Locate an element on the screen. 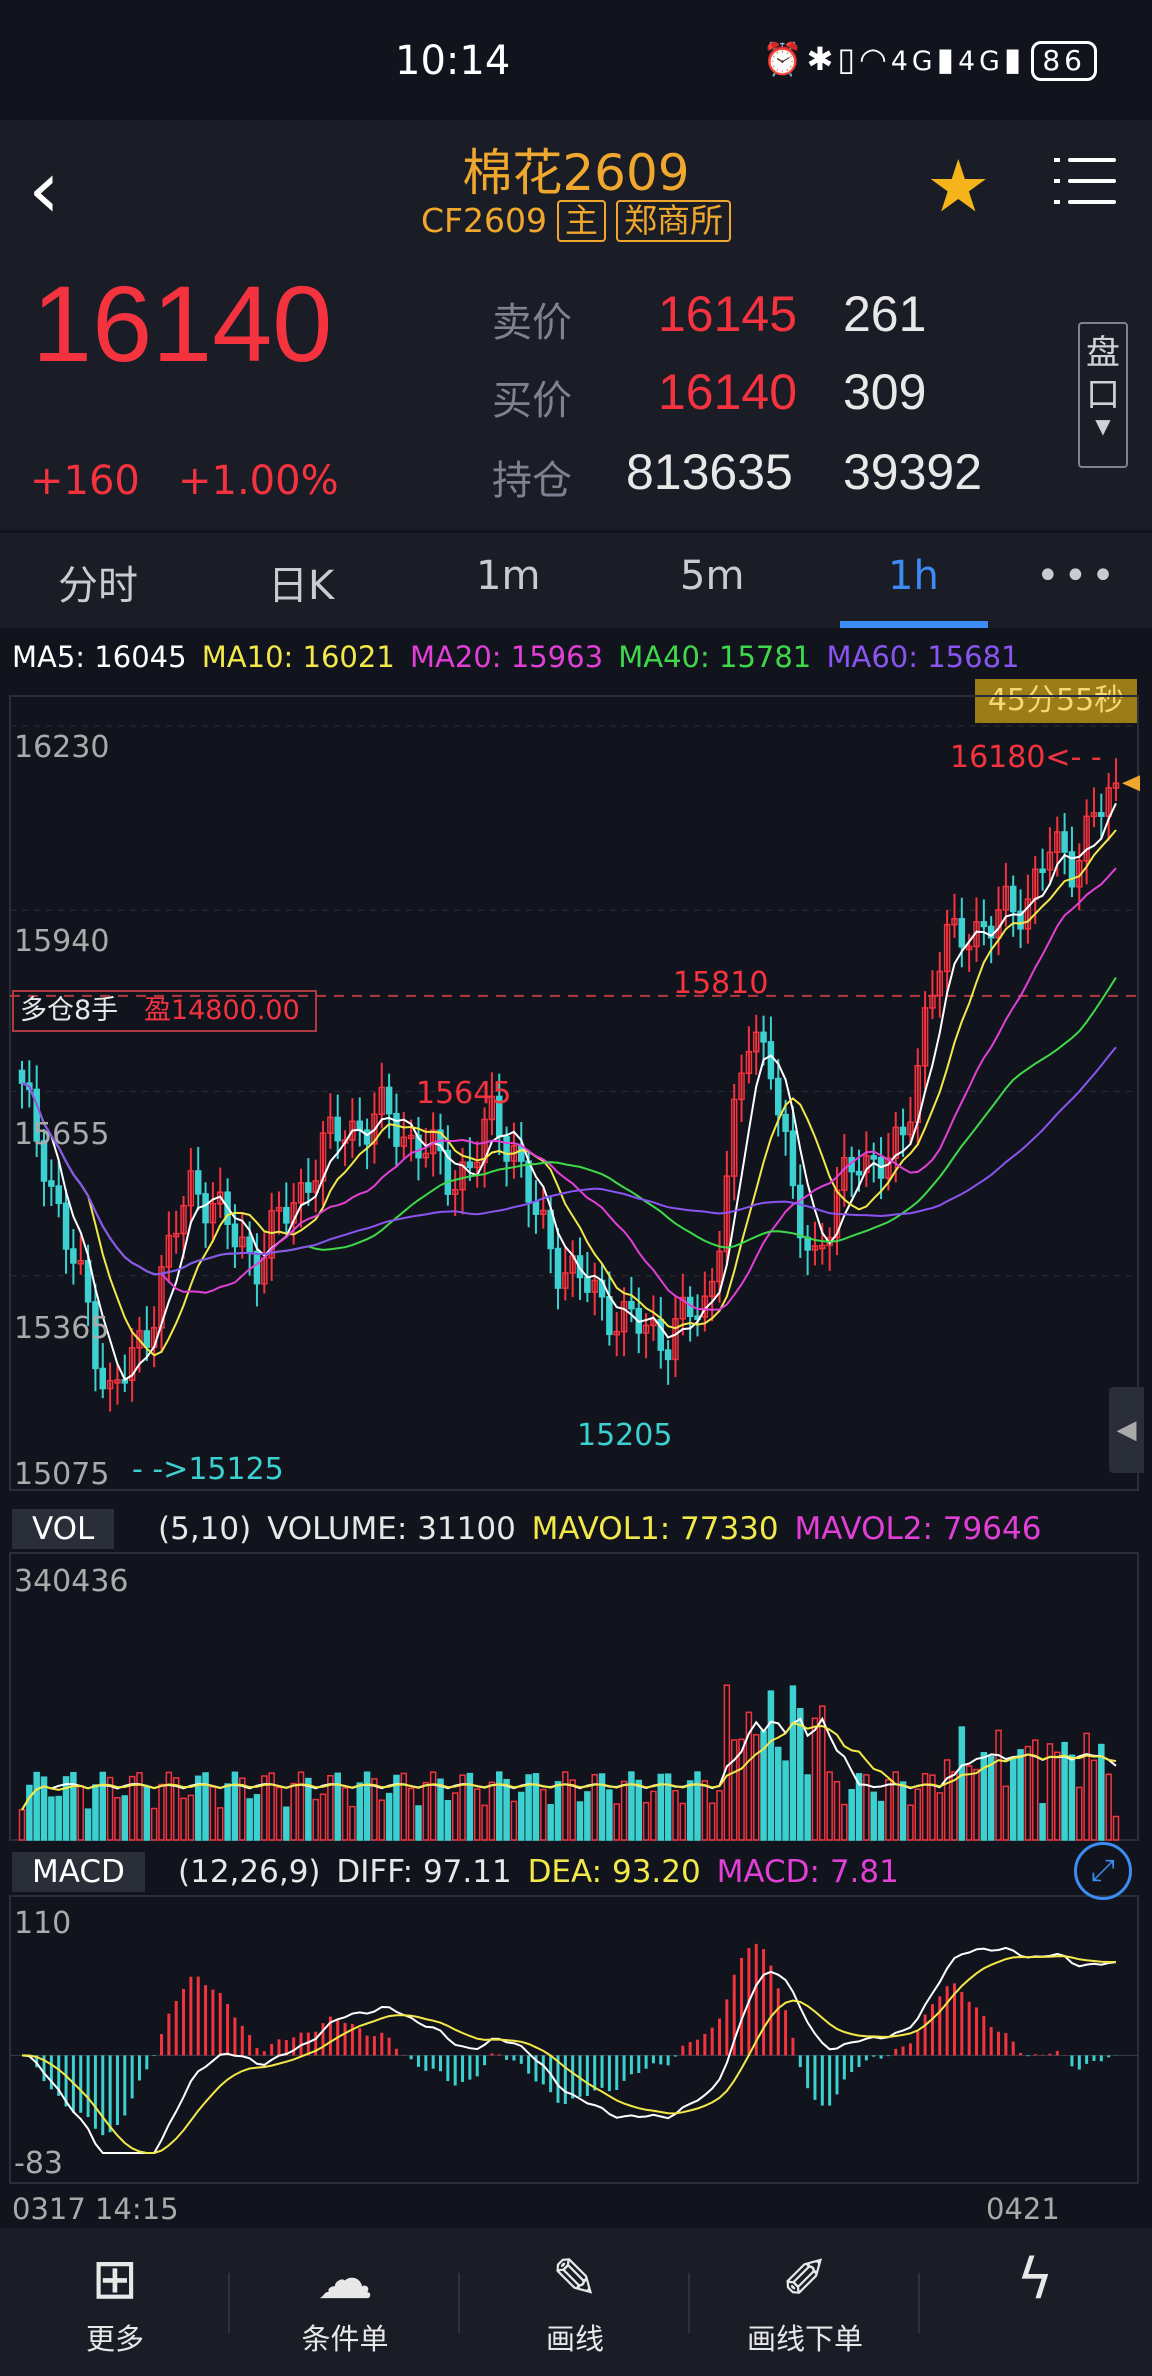 The image size is (1152, 2376). exchange-tag: 郑商所 is located at coordinates (673, 221).